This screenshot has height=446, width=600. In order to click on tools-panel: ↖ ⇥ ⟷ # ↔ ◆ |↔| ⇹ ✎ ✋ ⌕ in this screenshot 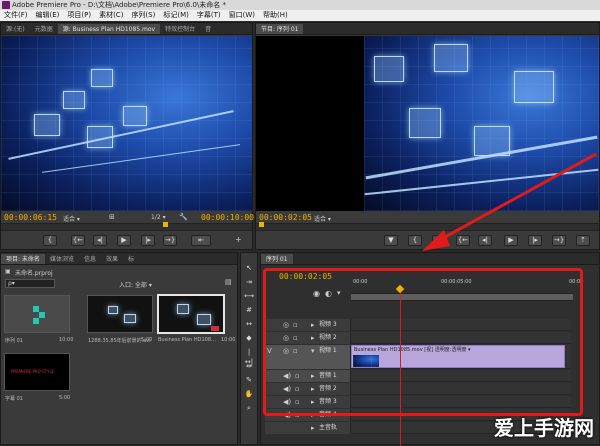, I will do `click(249, 348)`.